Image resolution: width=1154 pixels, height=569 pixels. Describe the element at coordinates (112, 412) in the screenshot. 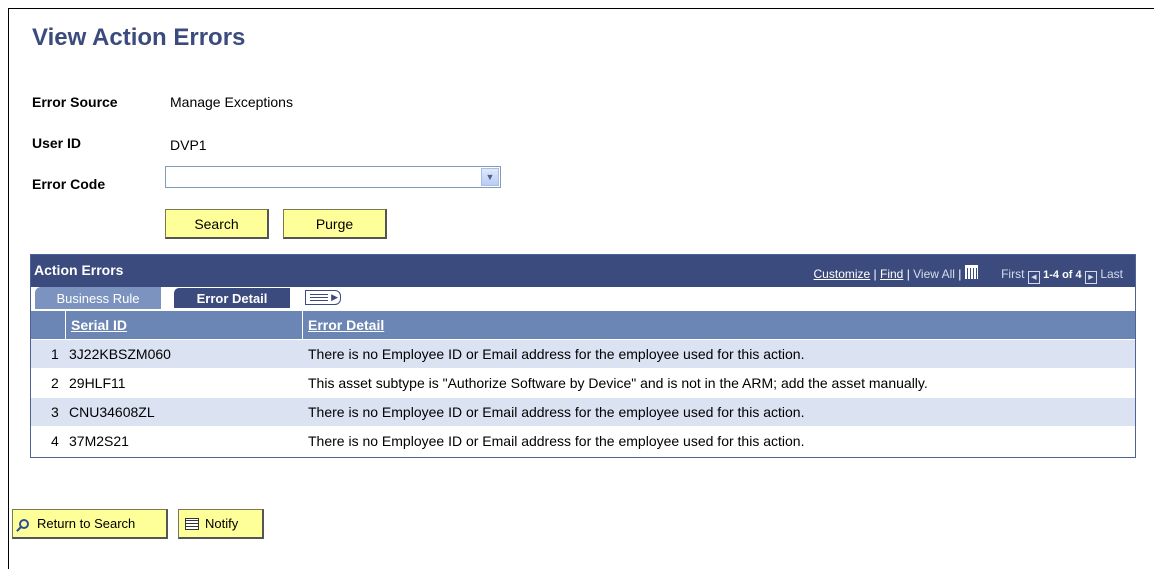

I see `serial-id-cell: CNU34608ZL` at that location.